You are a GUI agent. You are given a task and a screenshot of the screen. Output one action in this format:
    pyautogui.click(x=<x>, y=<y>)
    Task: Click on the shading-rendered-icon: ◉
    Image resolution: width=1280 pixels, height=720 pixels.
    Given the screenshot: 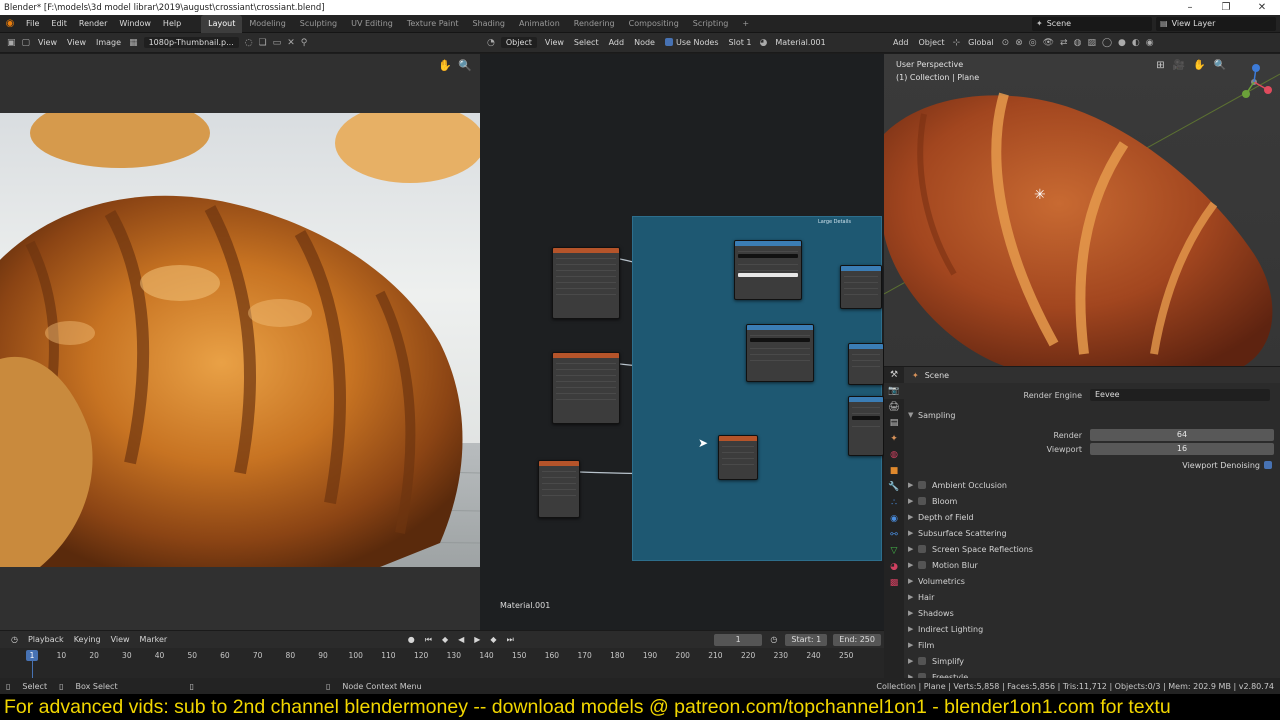 What is the action you would take?
    pyautogui.click(x=1150, y=43)
    